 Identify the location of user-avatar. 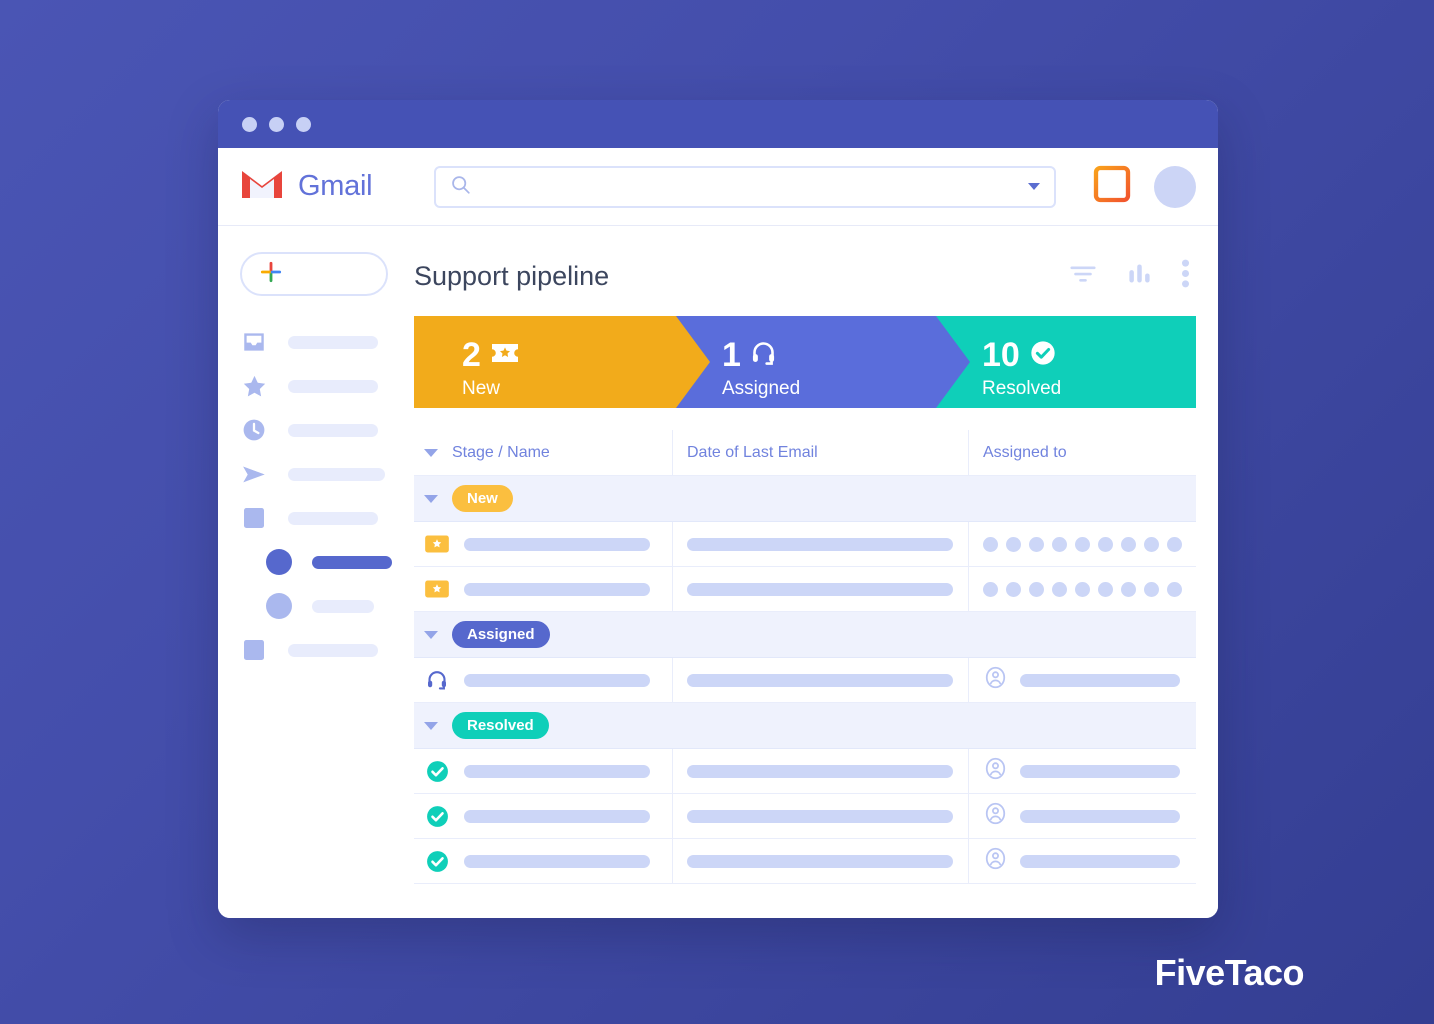
(1175, 186).